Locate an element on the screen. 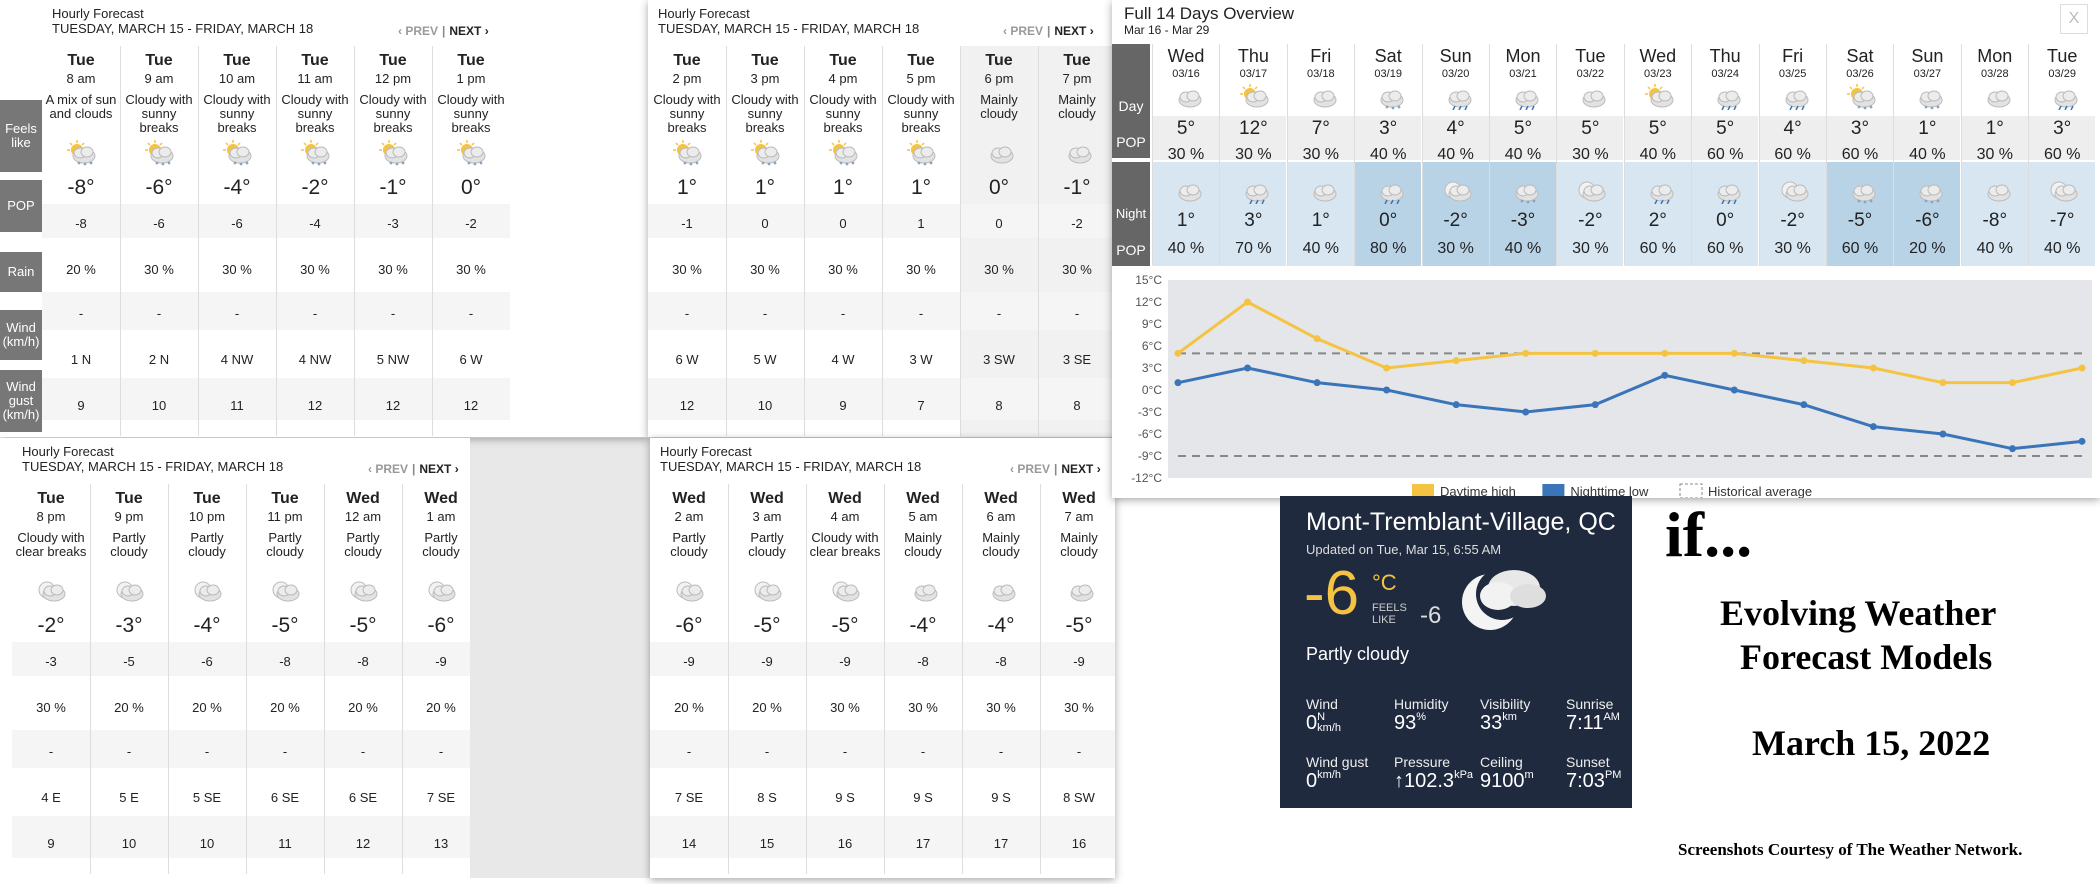  overview-night-pop: 40 % is located at coordinates (1995, 248).